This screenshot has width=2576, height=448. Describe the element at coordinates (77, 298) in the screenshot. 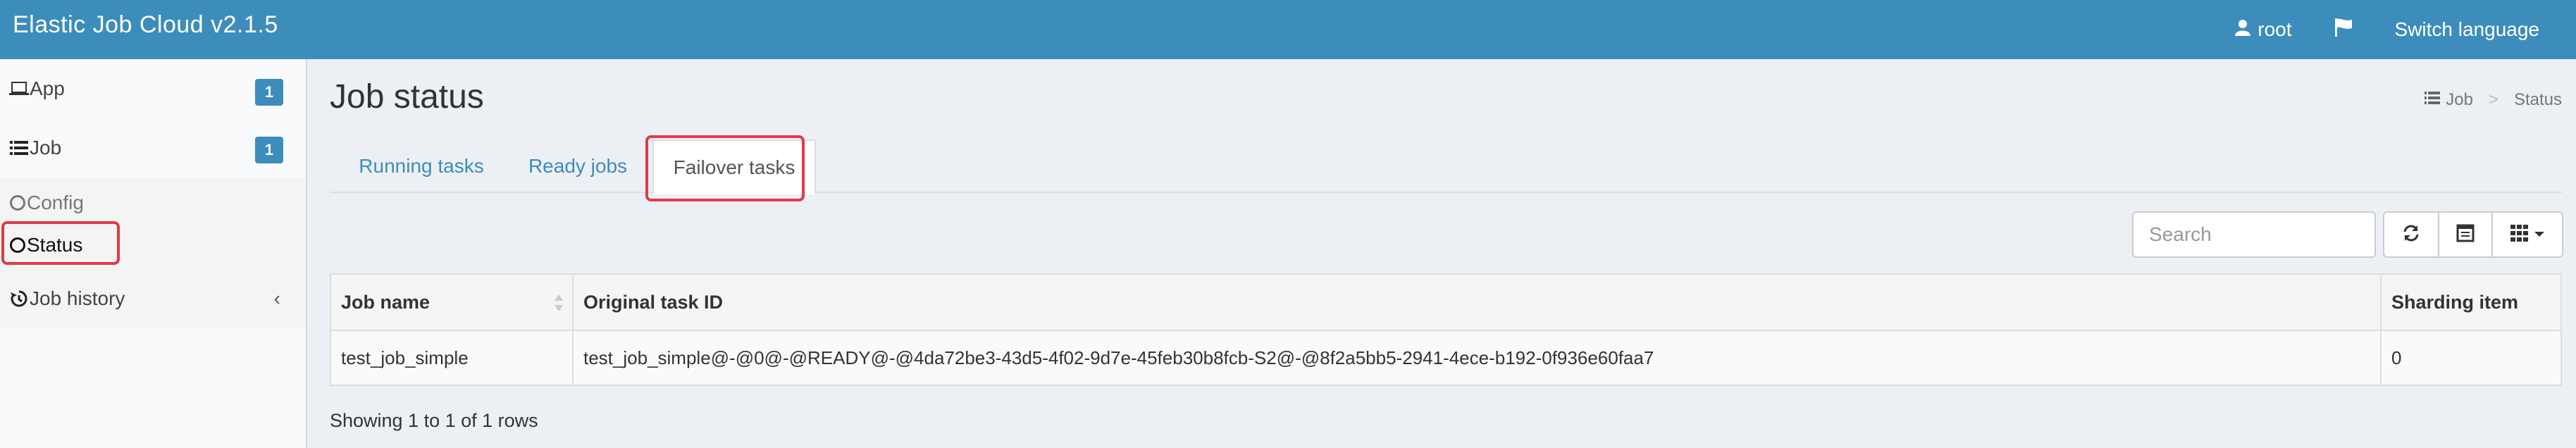

I see `sidebar-item-label: Job history` at that location.